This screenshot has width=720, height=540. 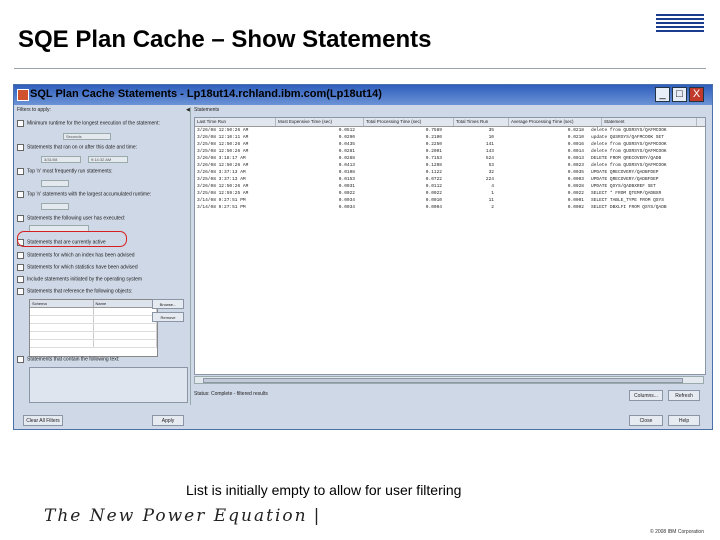 I want to click on refresh-button: Refresh, so click(x=684, y=395).